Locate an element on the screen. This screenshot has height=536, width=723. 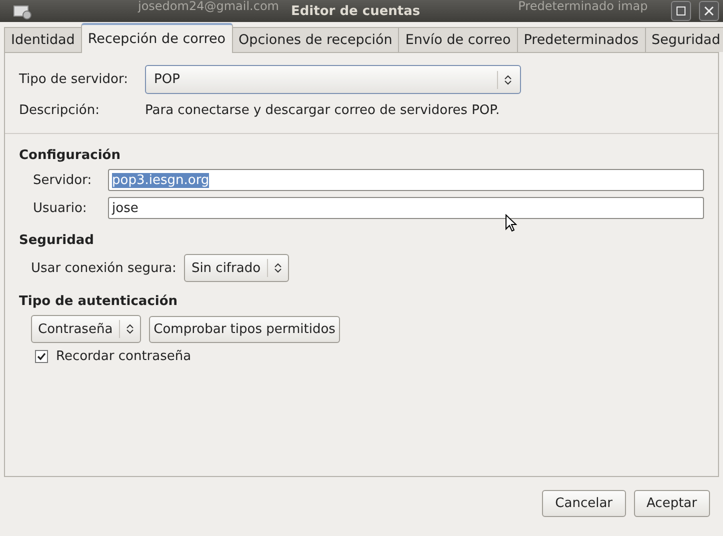
window-title: Editor de cuentas is located at coordinates (355, 11).